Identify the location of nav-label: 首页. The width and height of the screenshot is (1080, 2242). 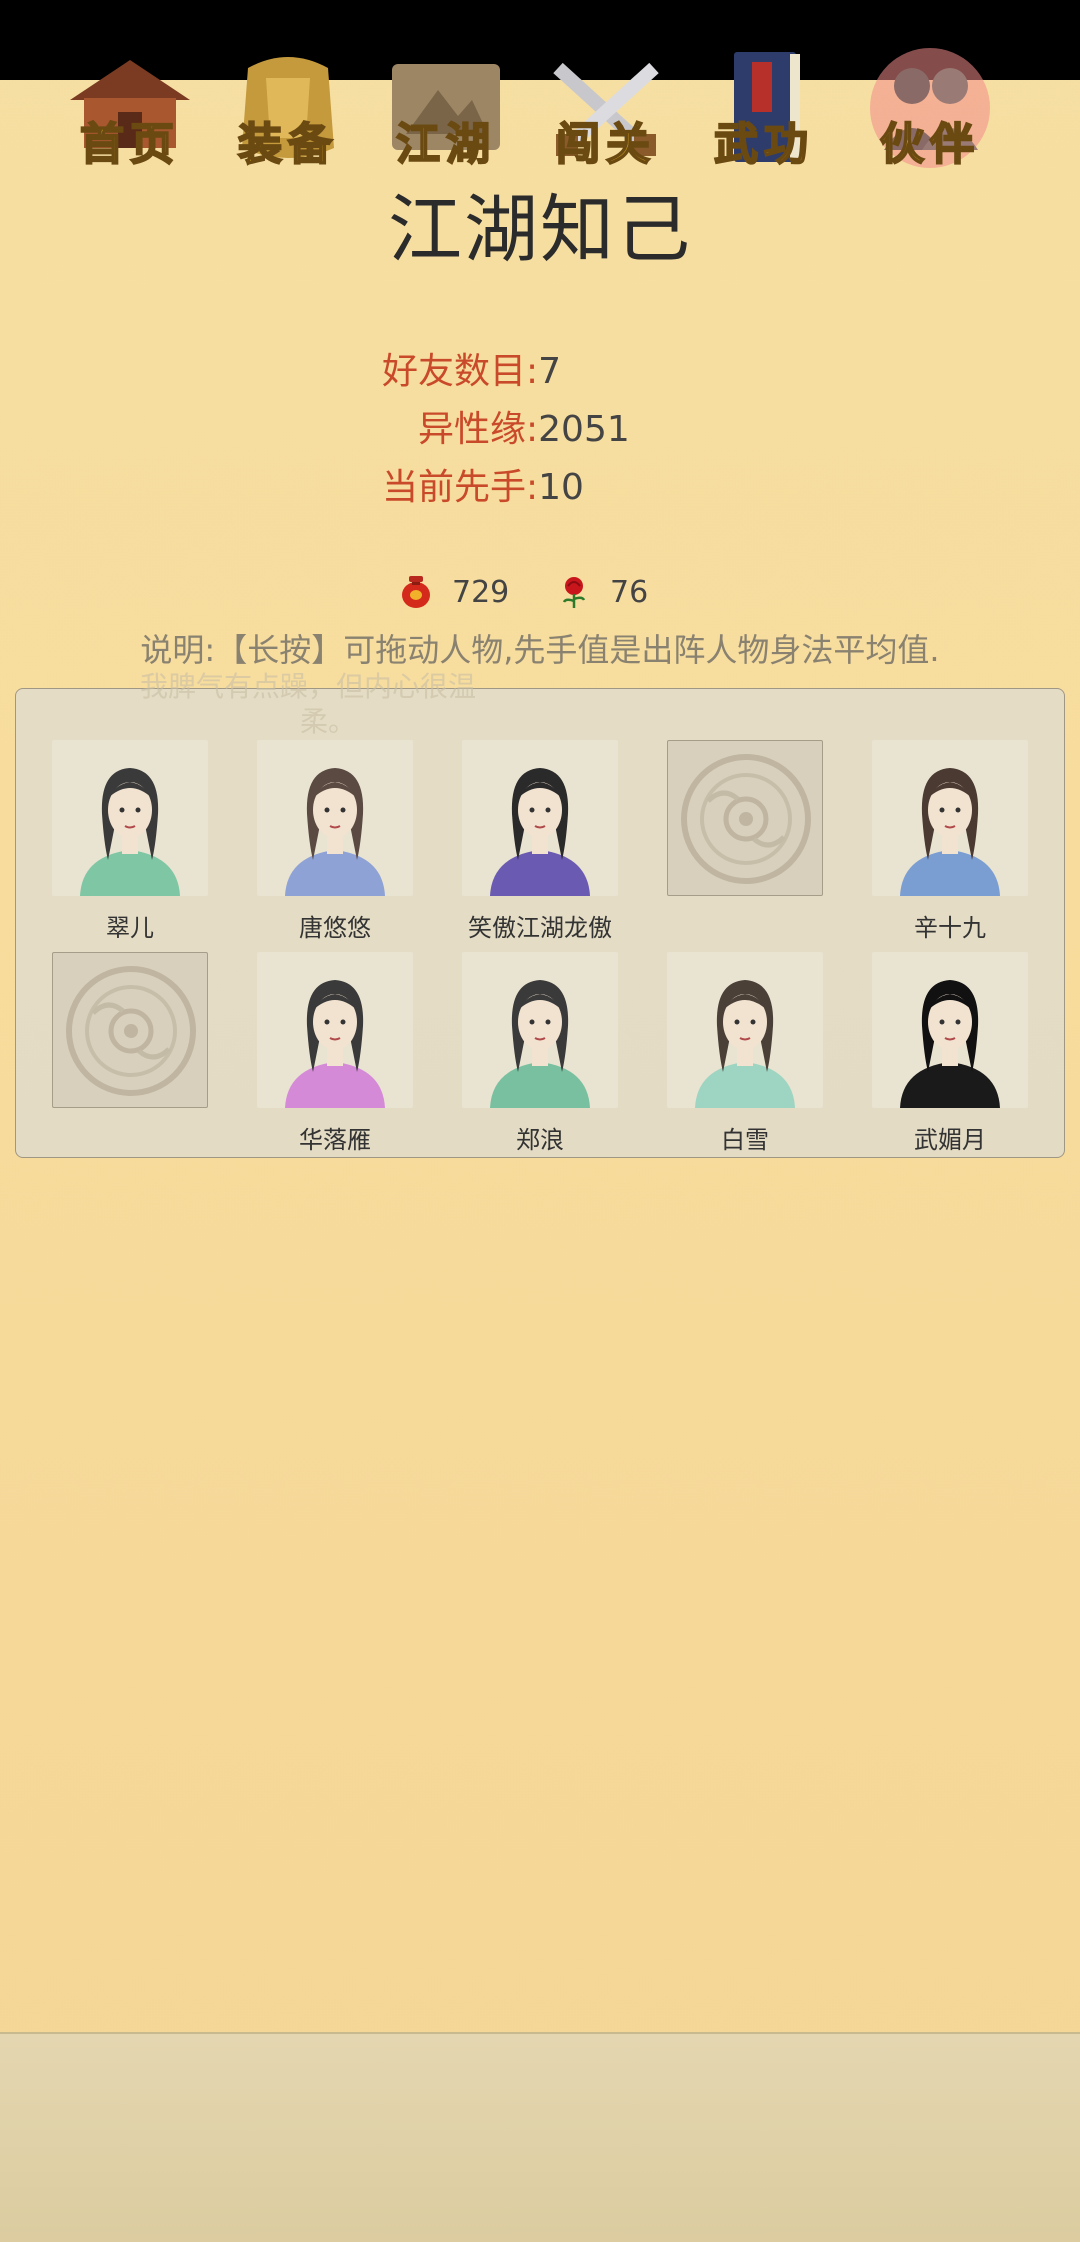
(129, 144).